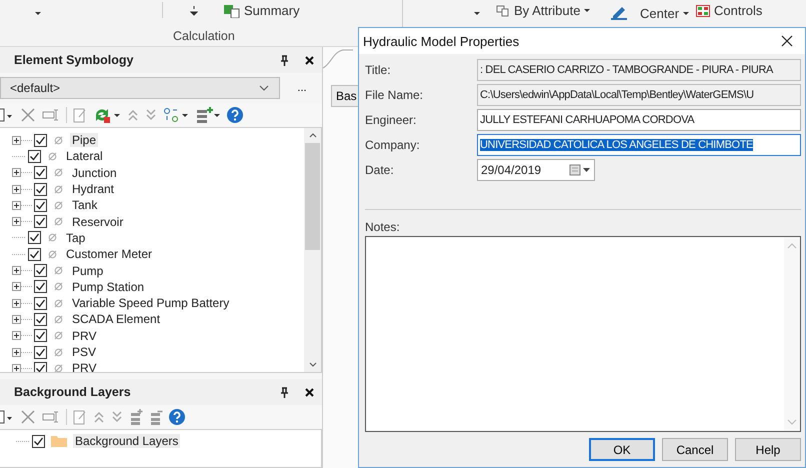 This screenshot has height=468, width=806. What do you see at coordinates (729, 10) in the screenshot?
I see `controls-button: Controls` at bounding box center [729, 10].